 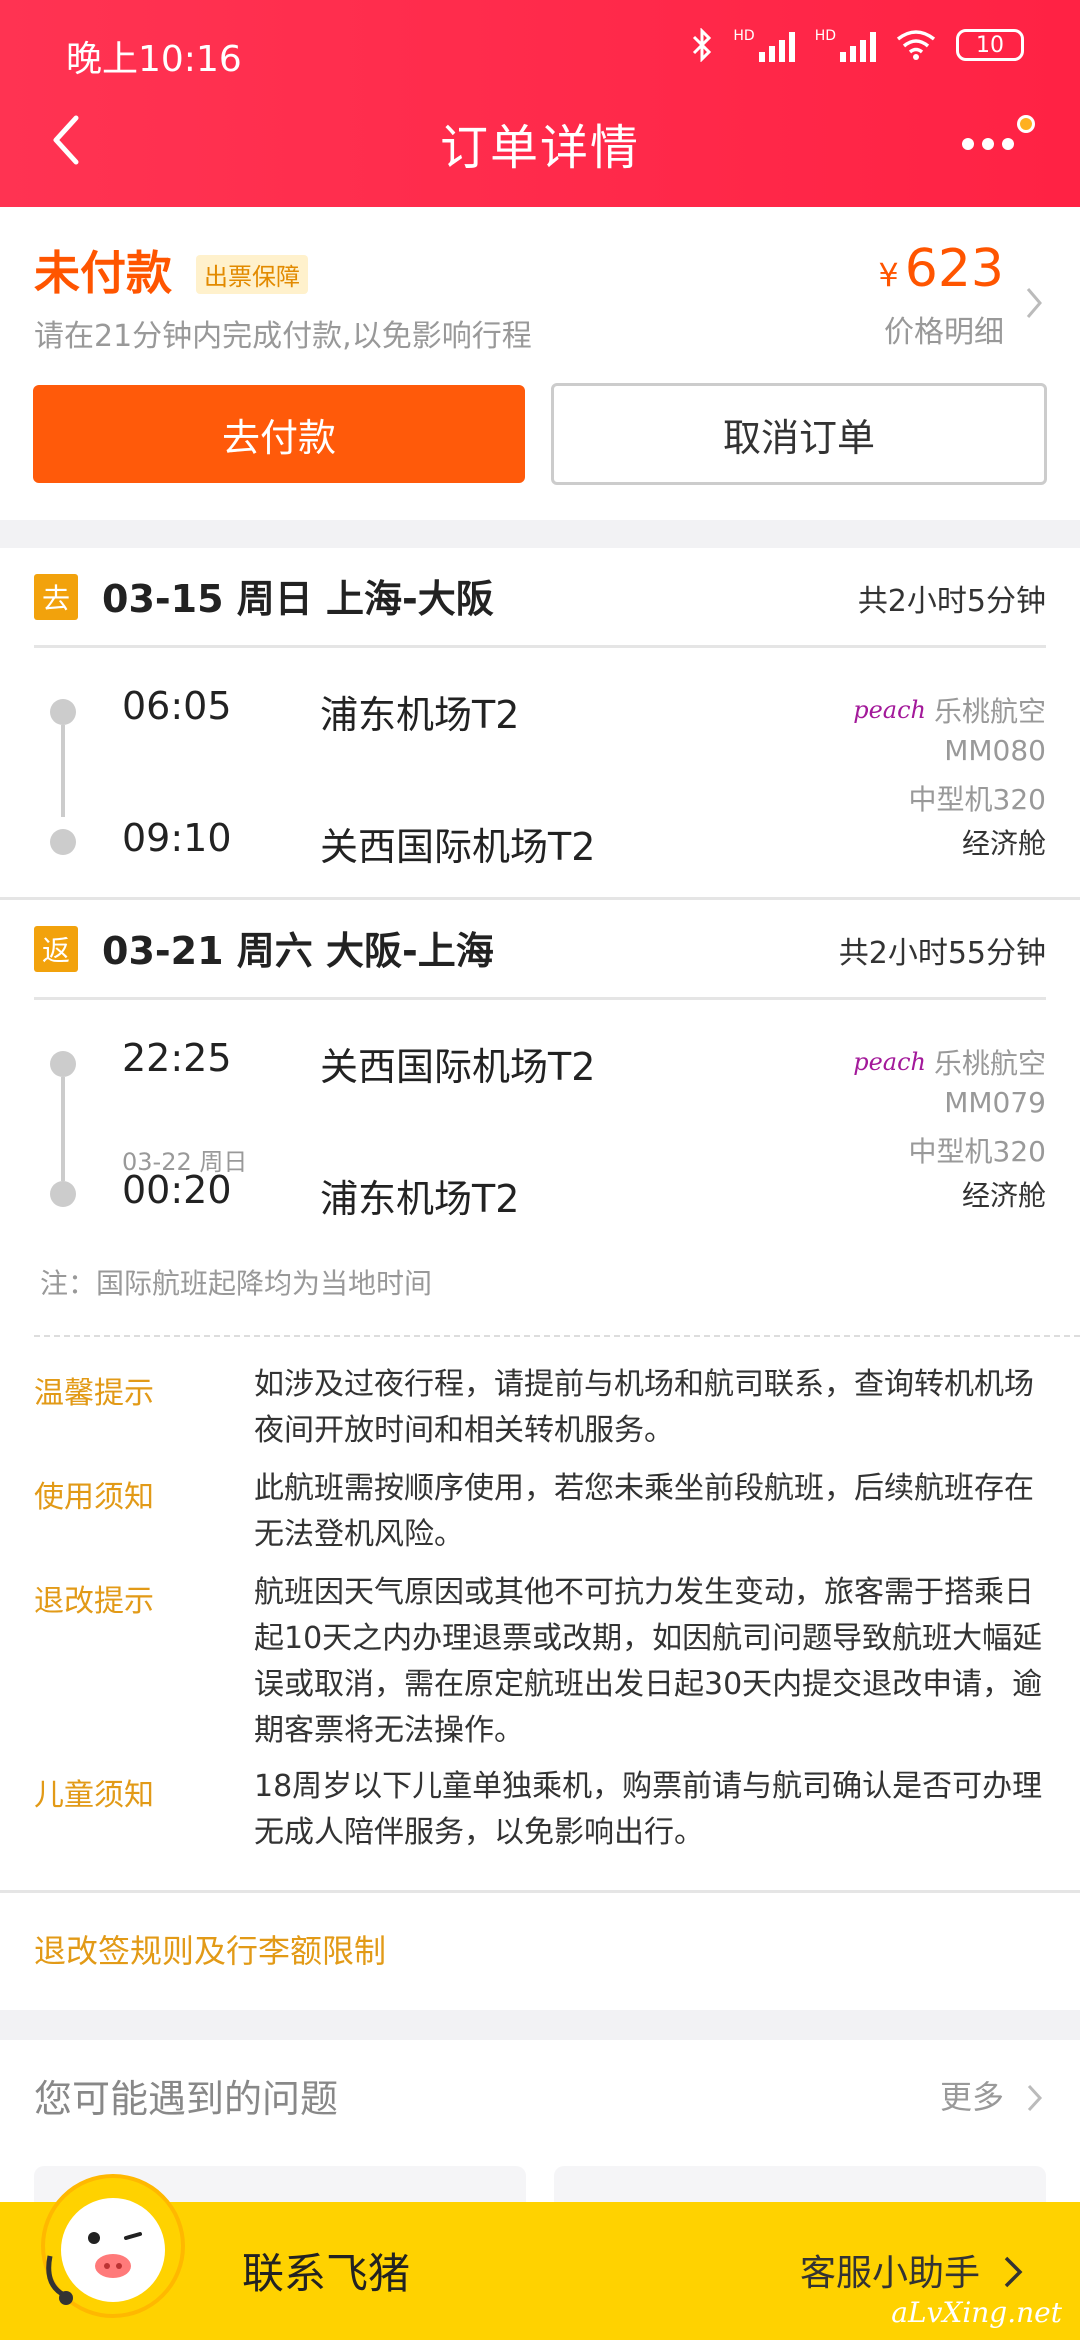 I want to click on departure-time: 06:05, so click(x=177, y=706).